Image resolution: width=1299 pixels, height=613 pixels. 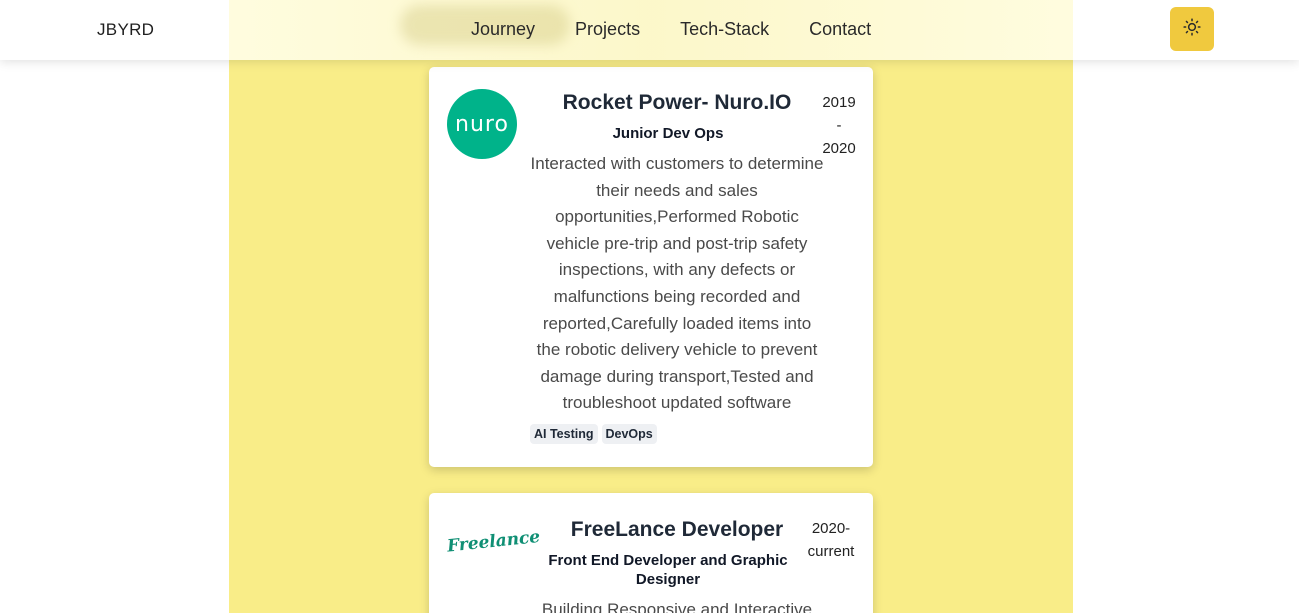 I want to click on description-line: vehicle pre-trip and post-trip safety, so click(x=677, y=243).